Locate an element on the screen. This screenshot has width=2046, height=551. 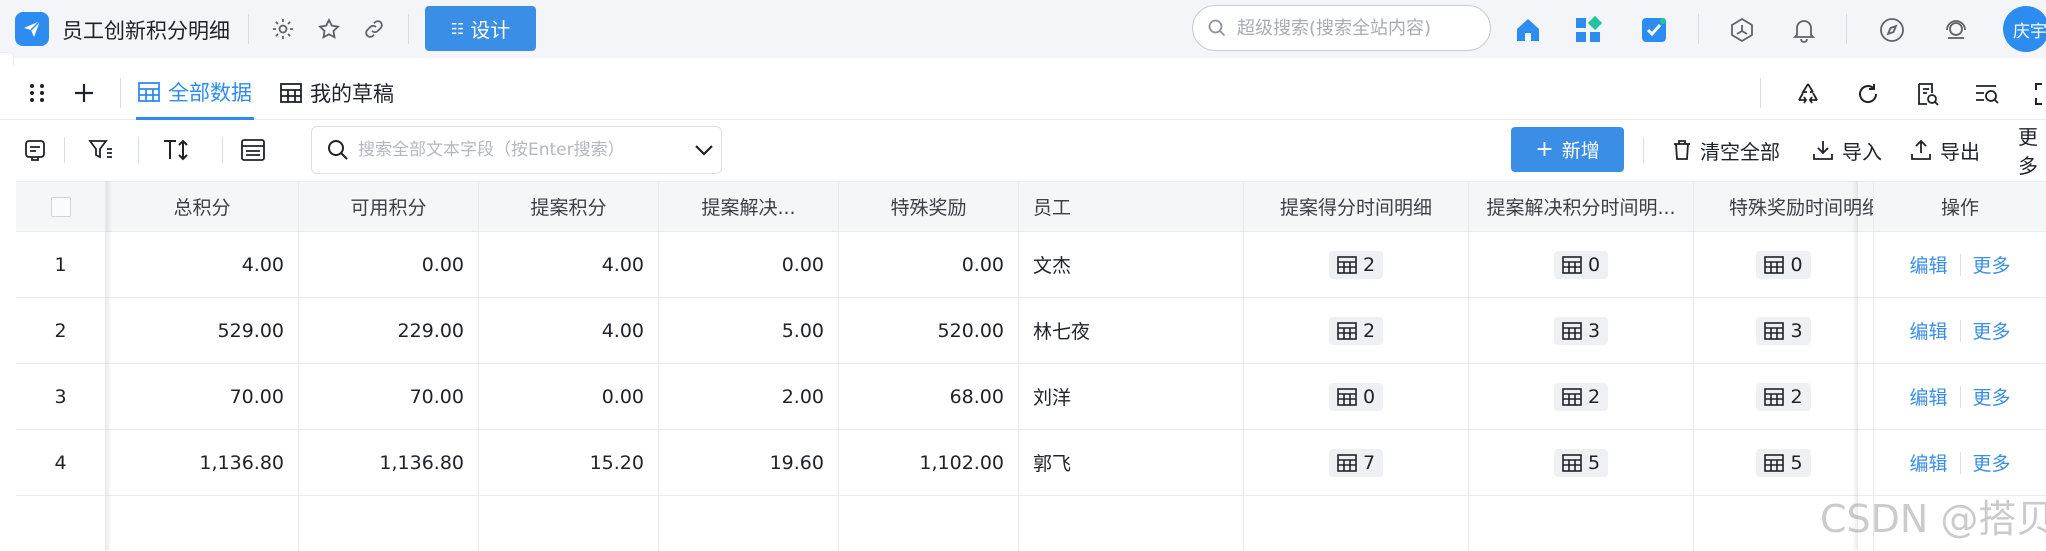
design-icon: ☷ is located at coordinates (457, 28).